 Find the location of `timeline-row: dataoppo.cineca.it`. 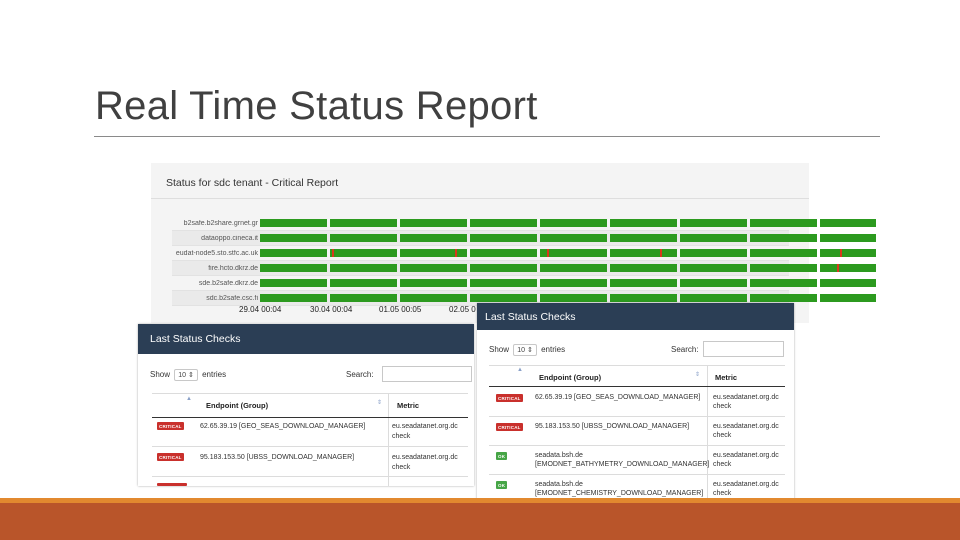

timeline-row: dataoppo.cineca.it is located at coordinates (524, 238).